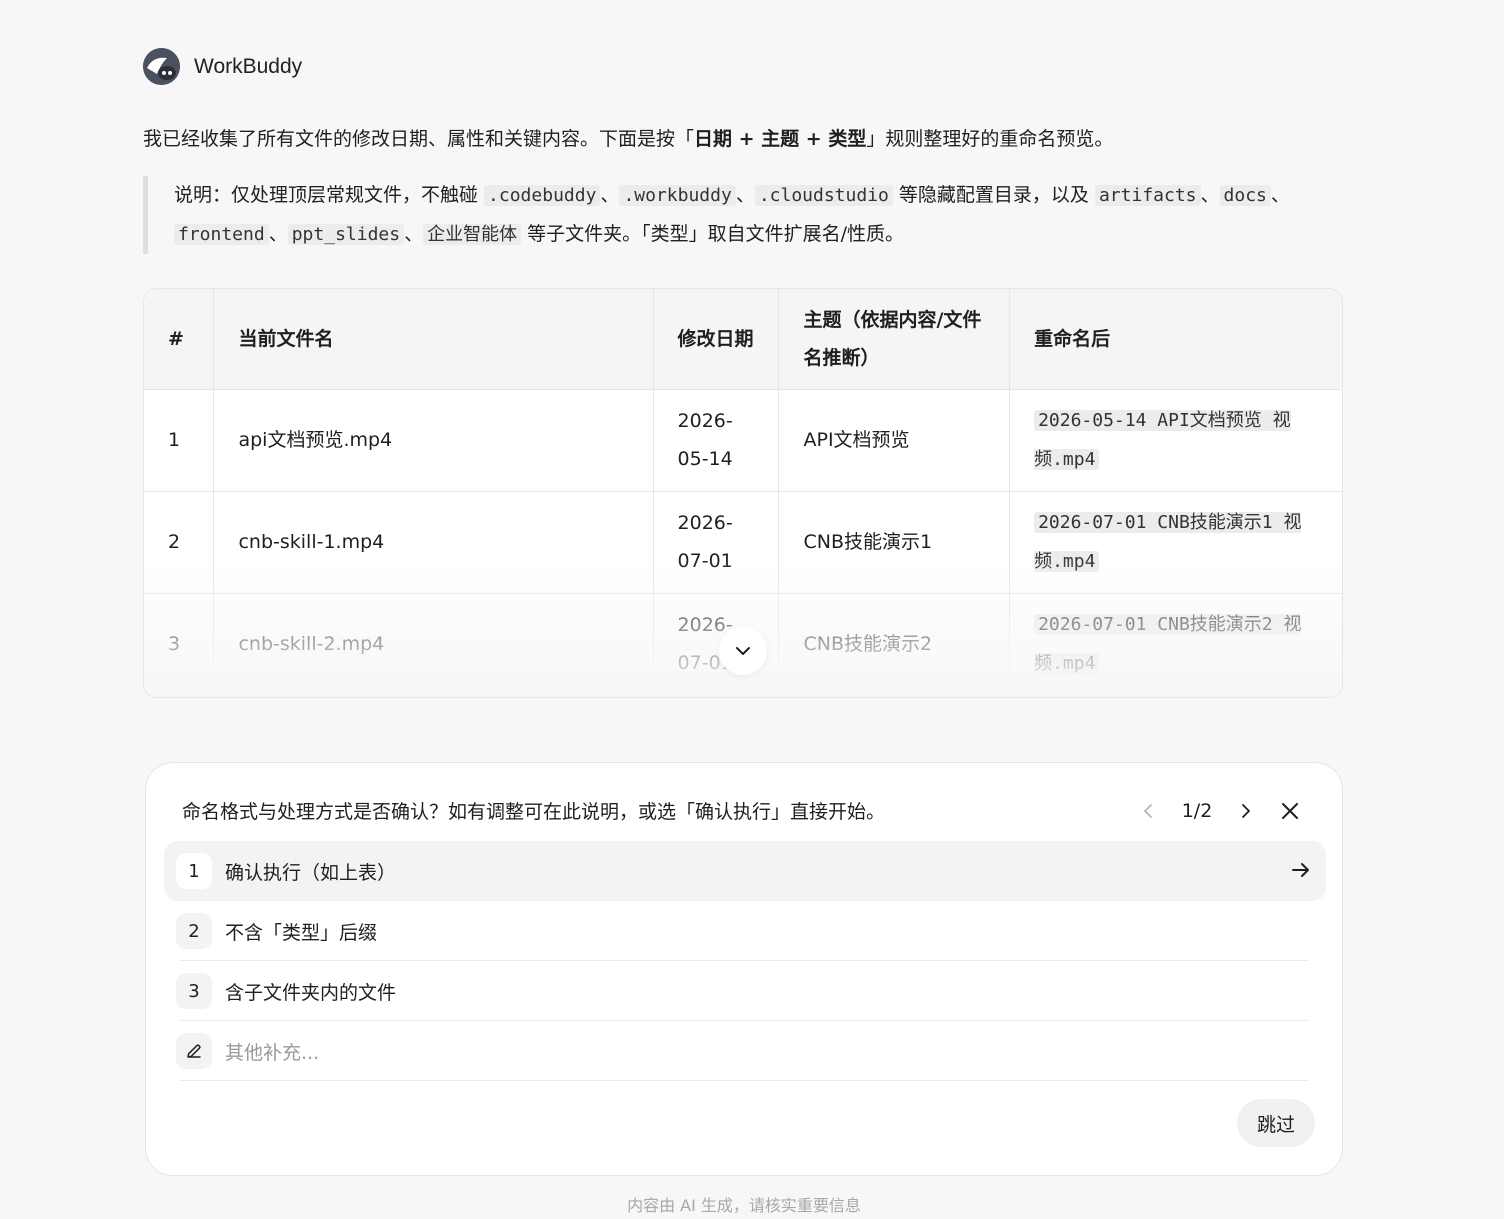 This screenshot has height=1219, width=1504. What do you see at coordinates (1168, 542) in the screenshot?
I see `renamed-code: 2026-07-01 CNB技能演示1 视频.mp4` at bounding box center [1168, 542].